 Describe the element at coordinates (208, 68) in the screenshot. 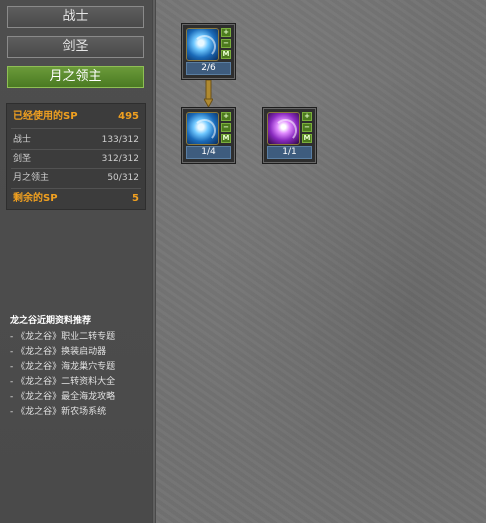

I see `skill-level: 2/6` at that location.